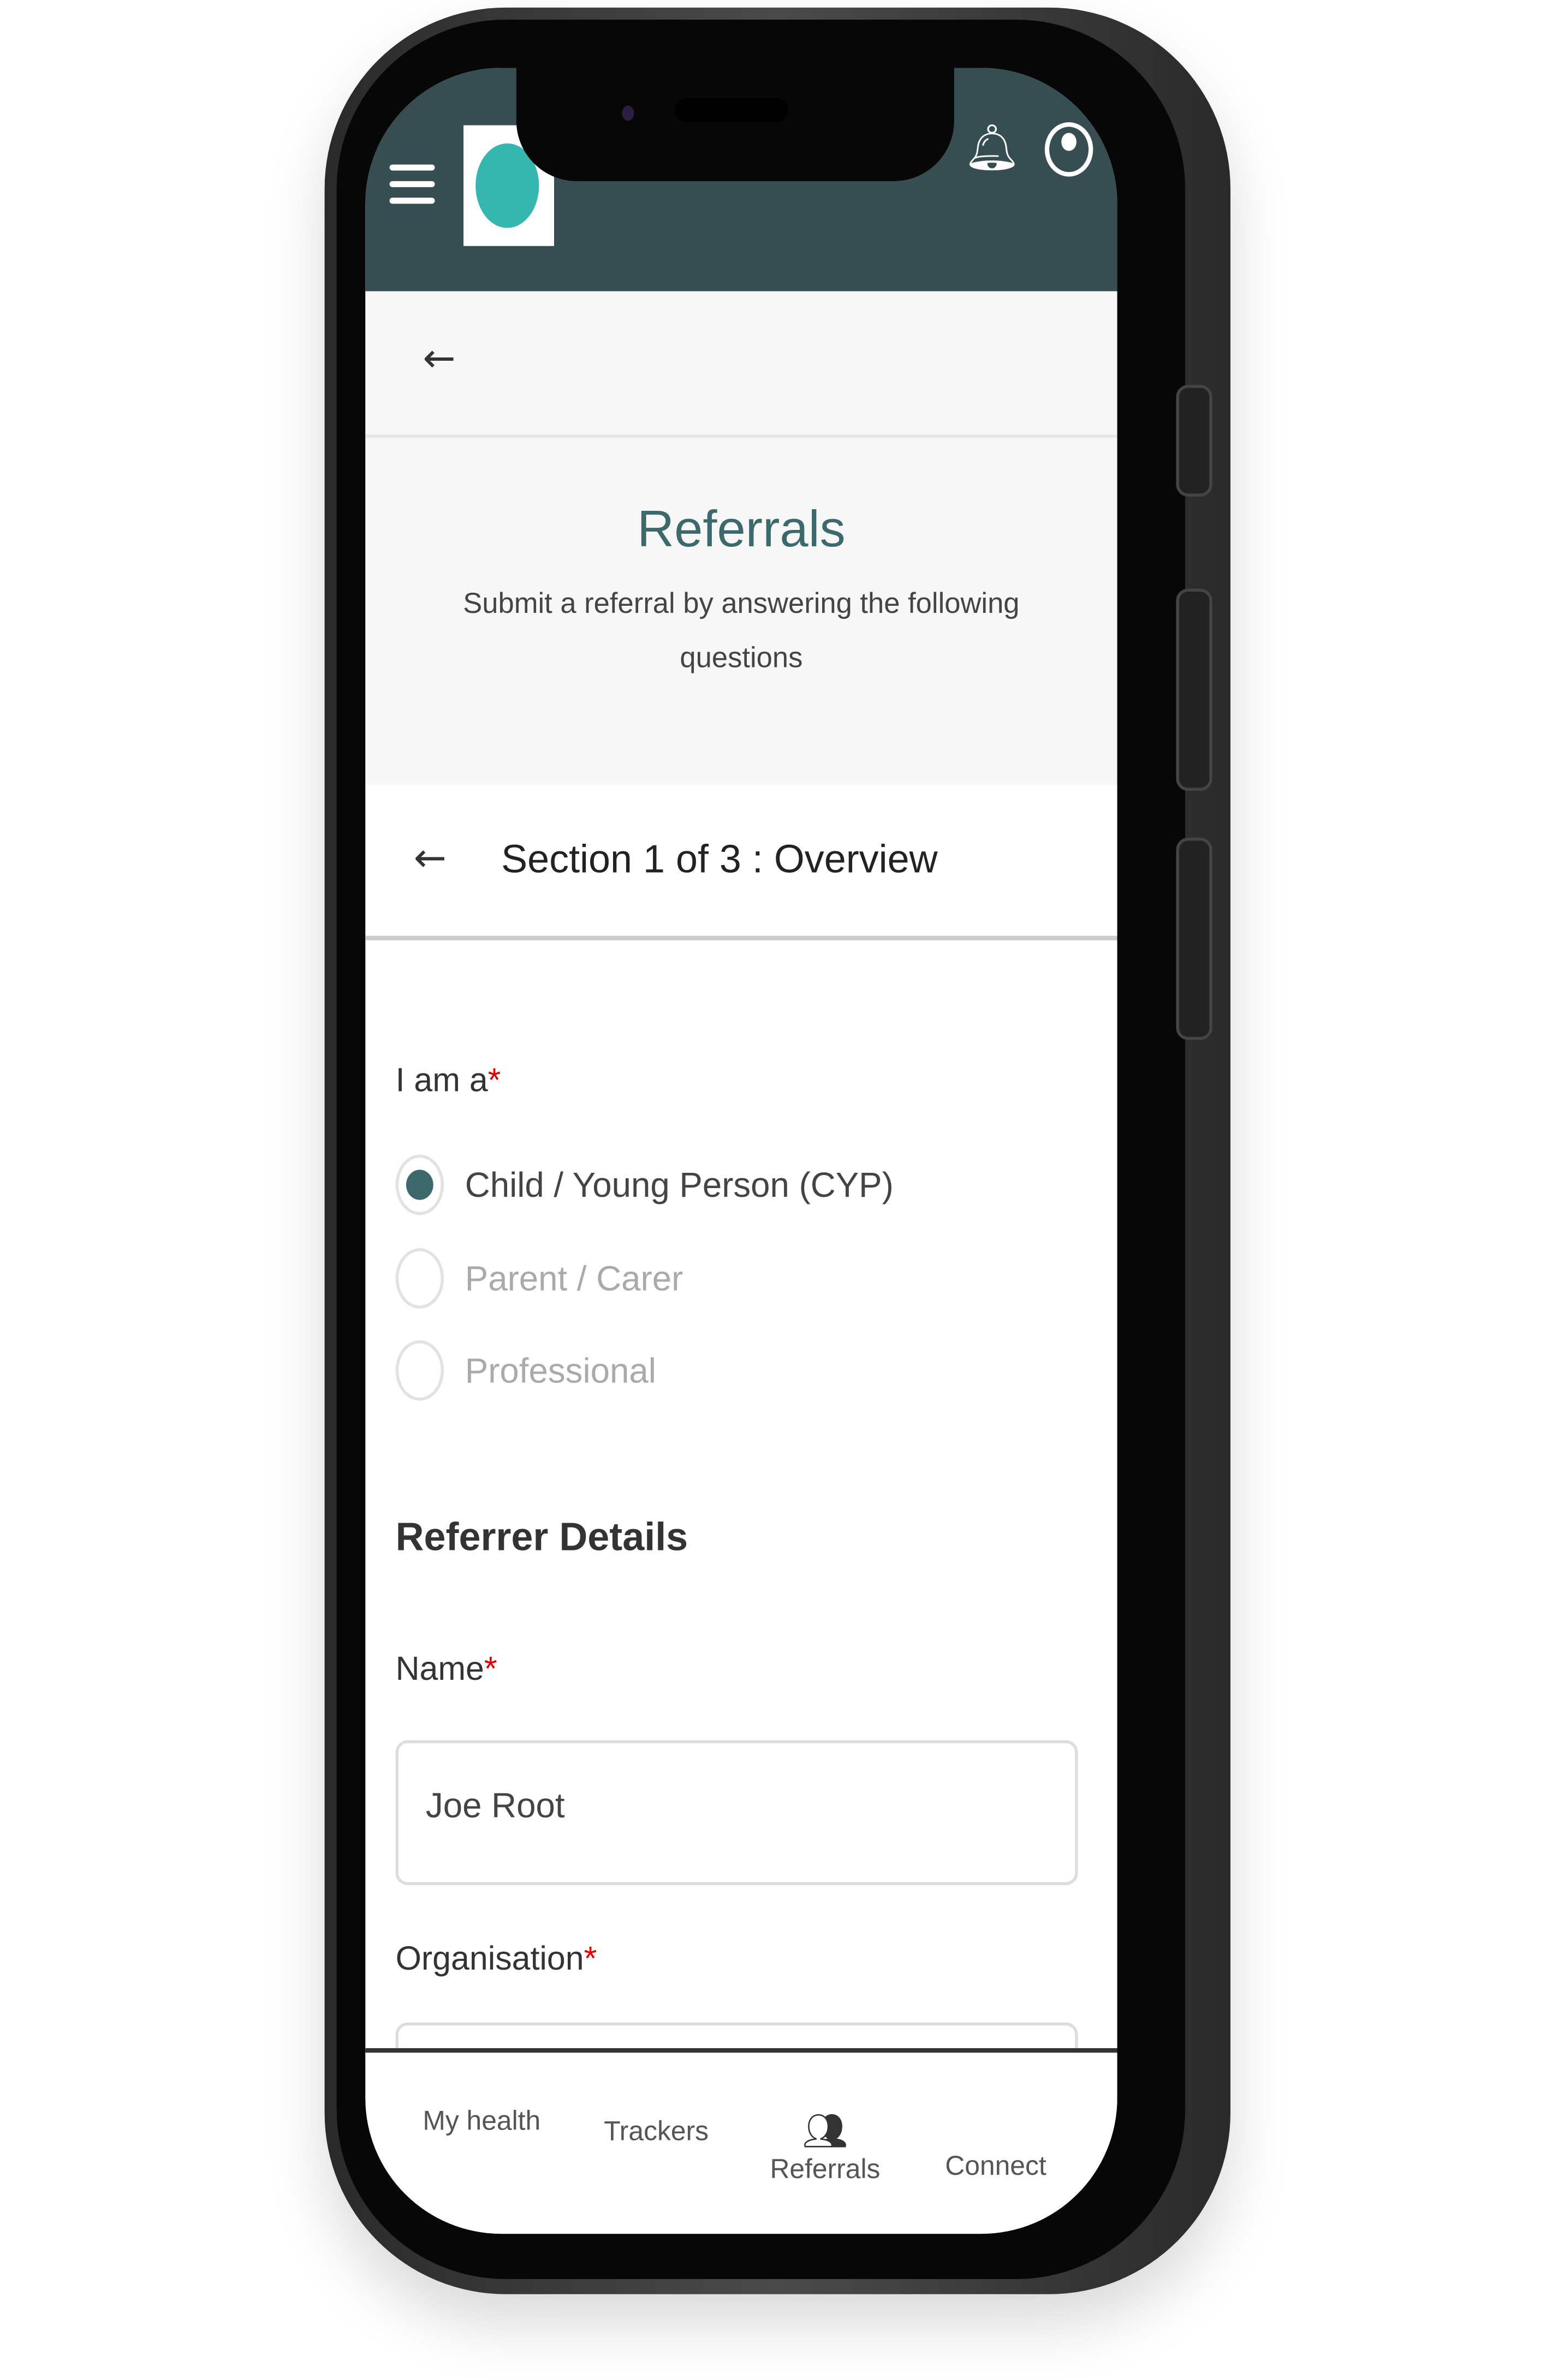  I want to click on page-title: Referrals, so click(741, 530).